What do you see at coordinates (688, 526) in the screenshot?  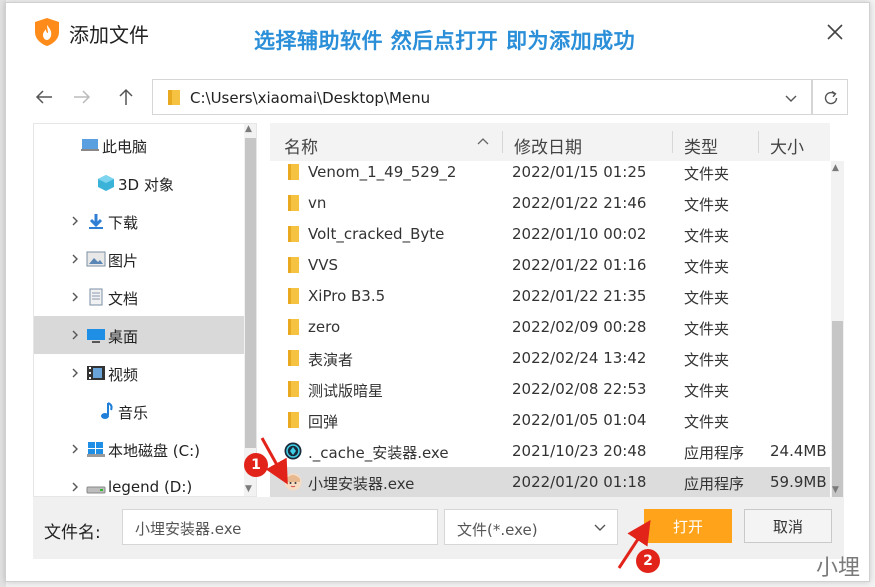 I see `open-button: 打开` at bounding box center [688, 526].